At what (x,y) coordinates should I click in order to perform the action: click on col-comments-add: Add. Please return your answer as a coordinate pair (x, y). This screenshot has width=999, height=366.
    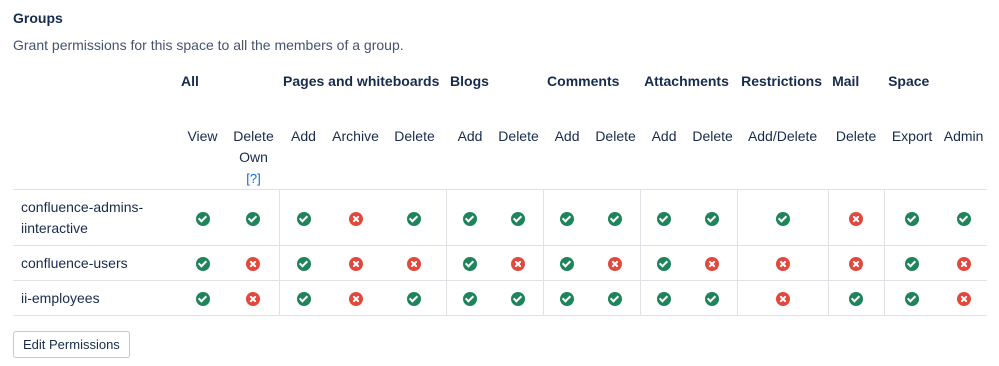
    Looking at the image, I should click on (567, 136).